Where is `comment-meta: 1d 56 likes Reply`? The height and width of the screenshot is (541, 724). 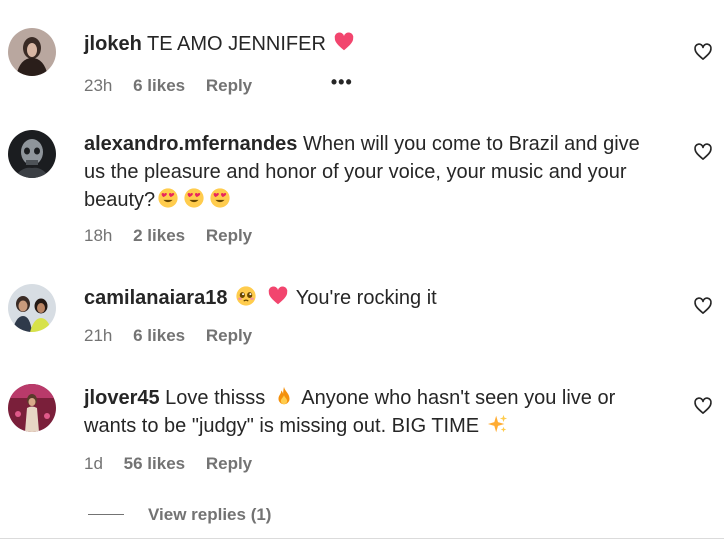
comment-meta: 1d 56 likes Reply is located at coordinates (176, 464).